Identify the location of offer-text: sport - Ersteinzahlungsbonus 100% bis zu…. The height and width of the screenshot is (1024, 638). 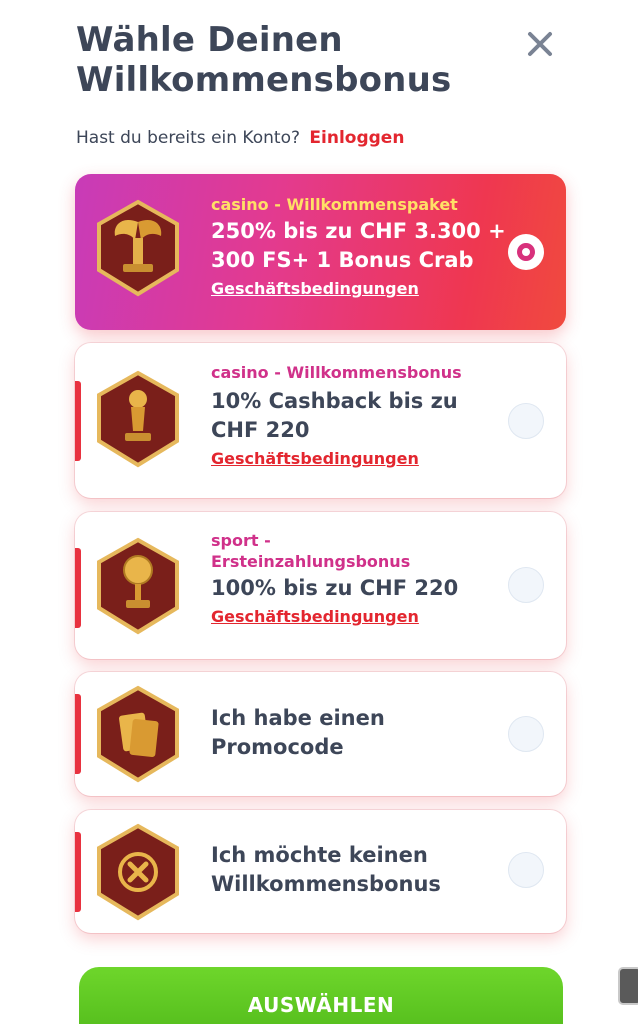
(361, 578).